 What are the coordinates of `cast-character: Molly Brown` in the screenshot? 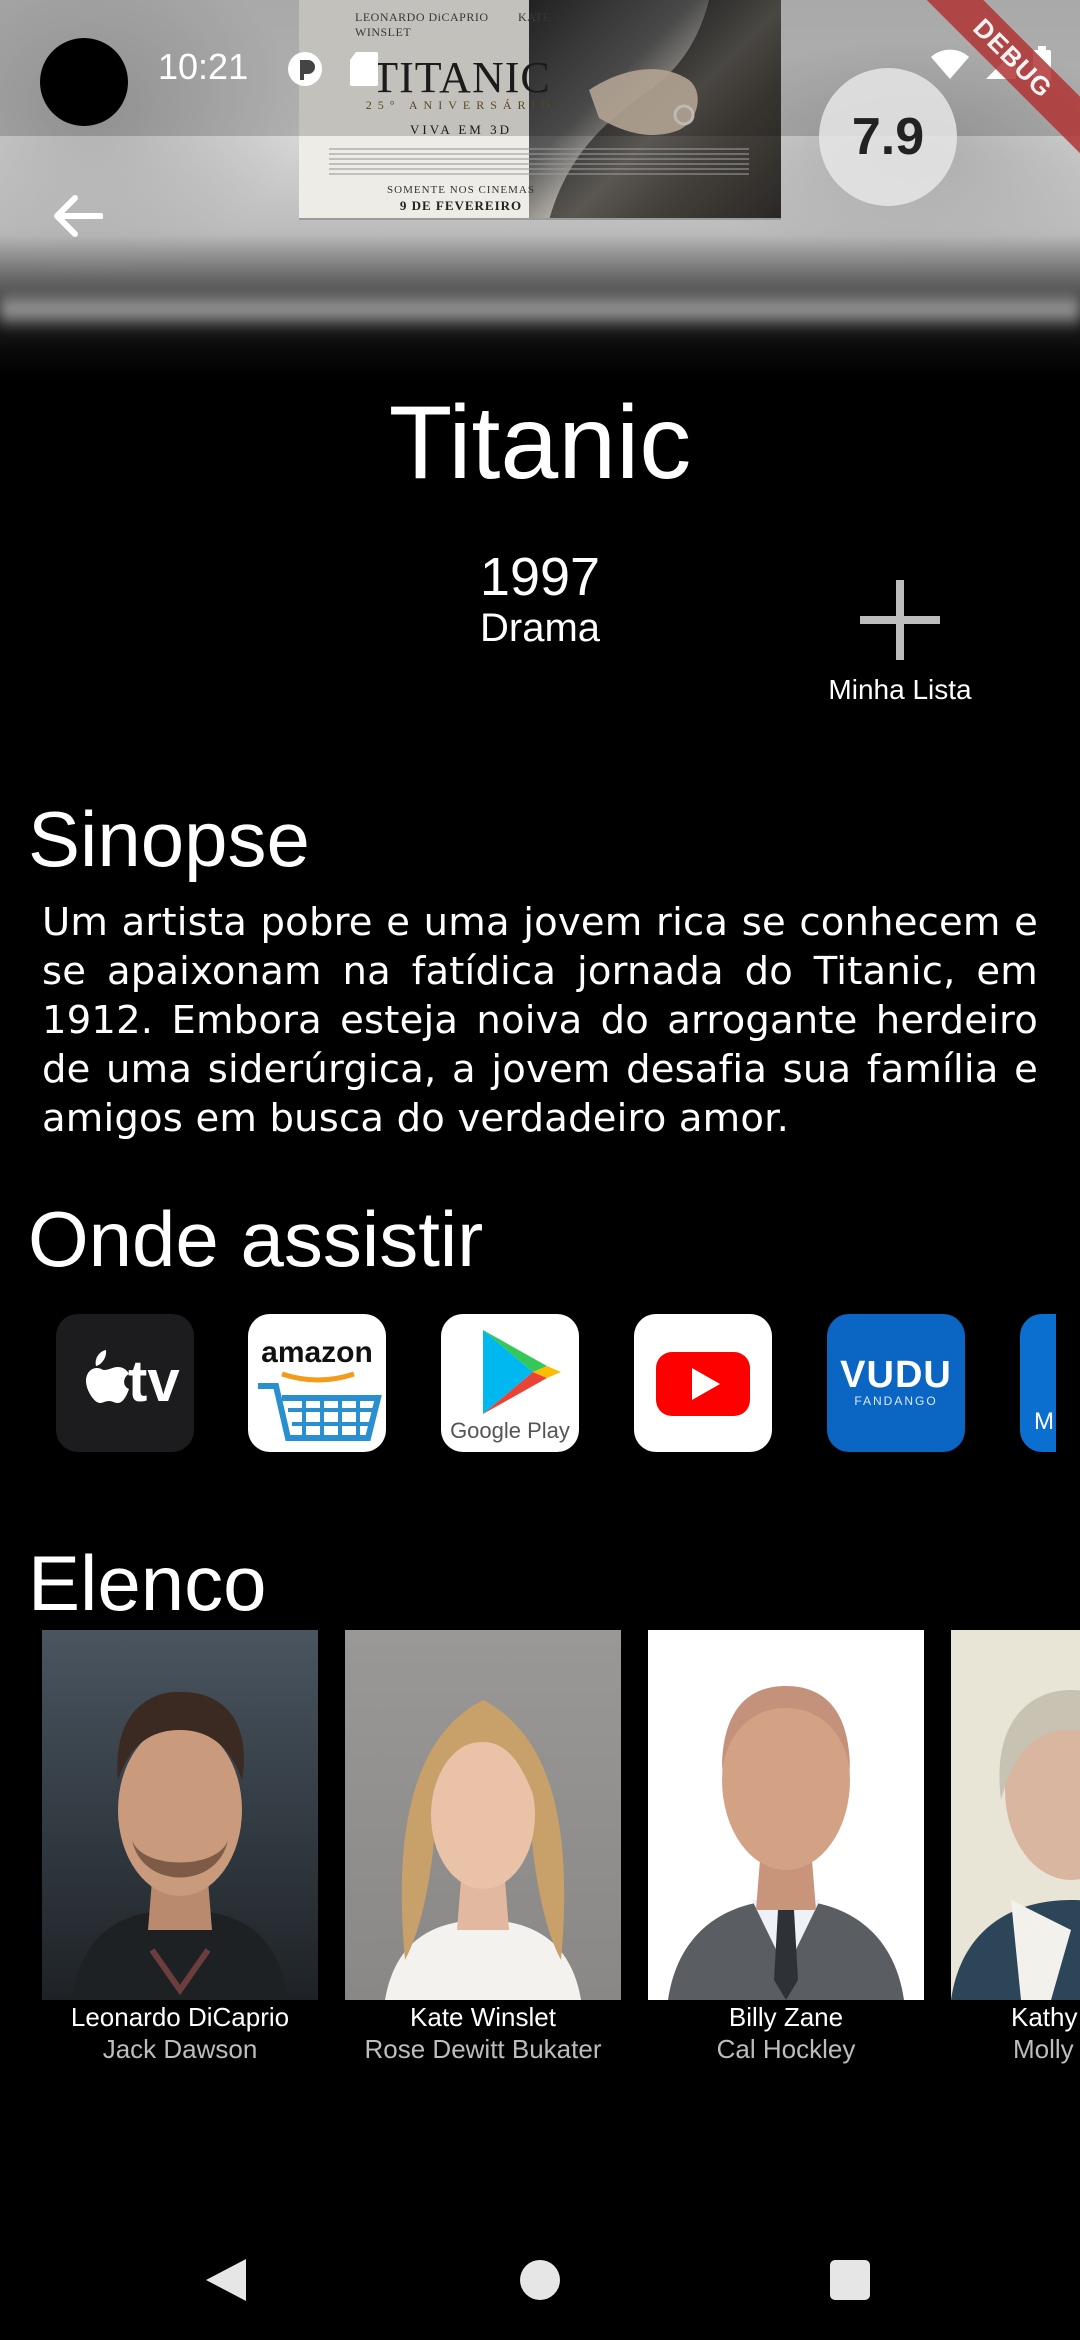 It's located at (1046, 2049).